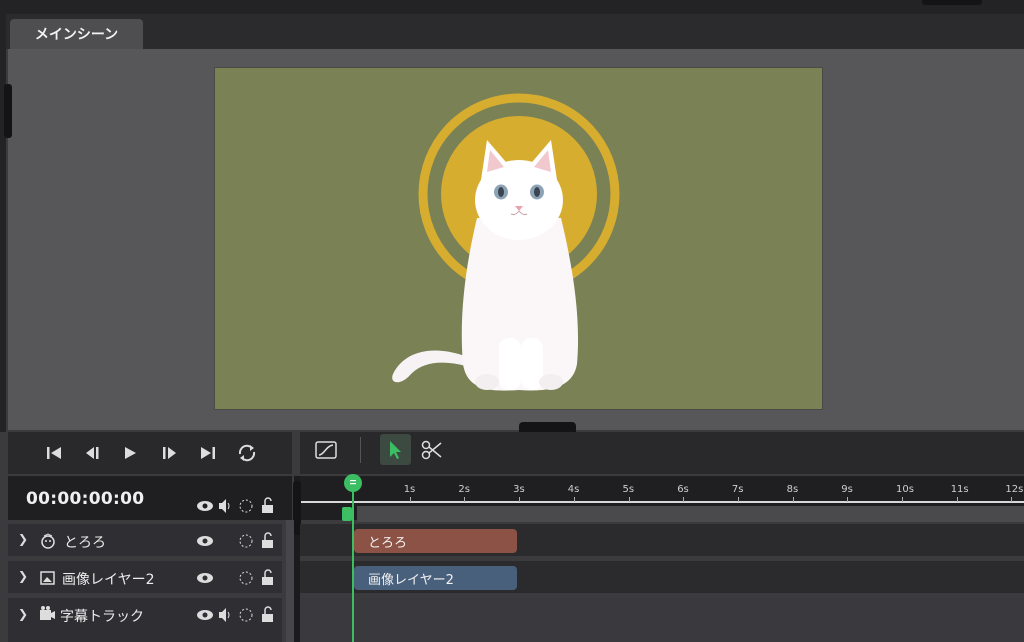 The image size is (1024, 642). Describe the element at coordinates (353, 566) in the screenshot. I see `playhead-line` at that location.